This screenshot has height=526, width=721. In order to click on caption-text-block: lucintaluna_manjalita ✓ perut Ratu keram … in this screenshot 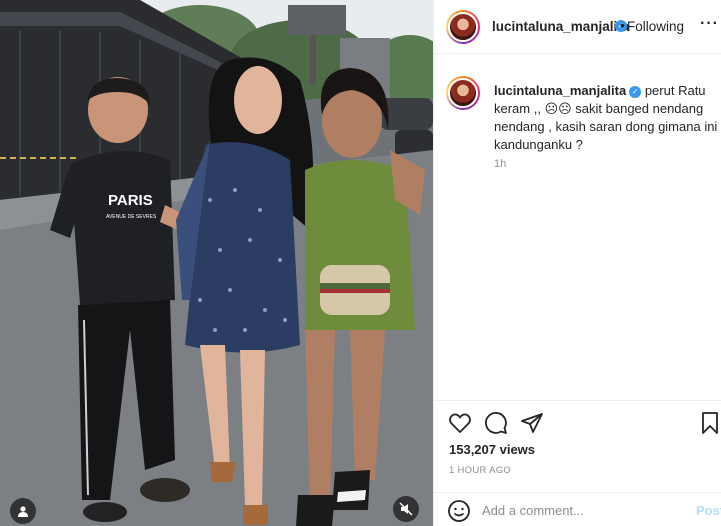, I will do `click(607, 118)`.